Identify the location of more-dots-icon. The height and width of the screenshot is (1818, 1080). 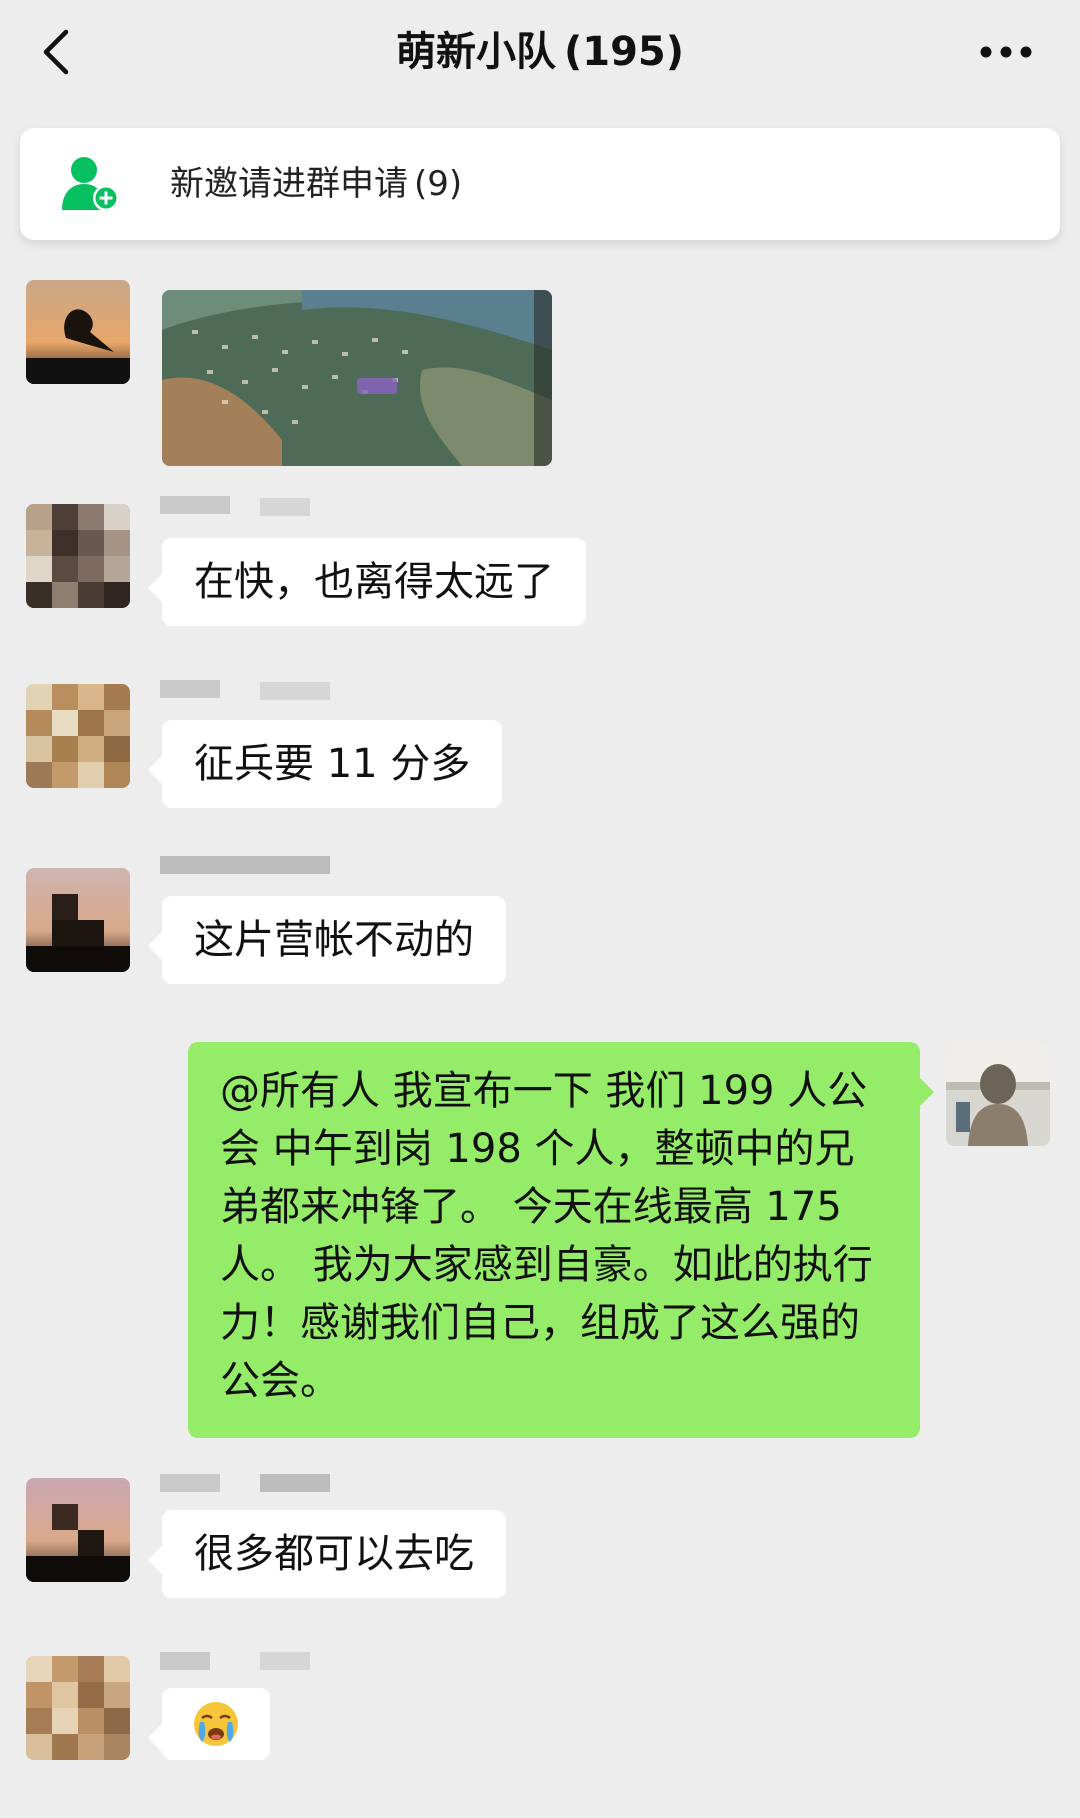
(1006, 52).